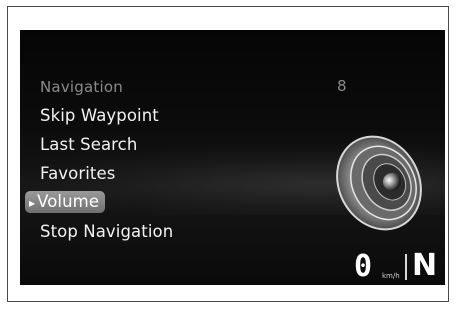 The image size is (457, 309). I want to click on diamond-arrow-icon: ▸, so click(32, 203).